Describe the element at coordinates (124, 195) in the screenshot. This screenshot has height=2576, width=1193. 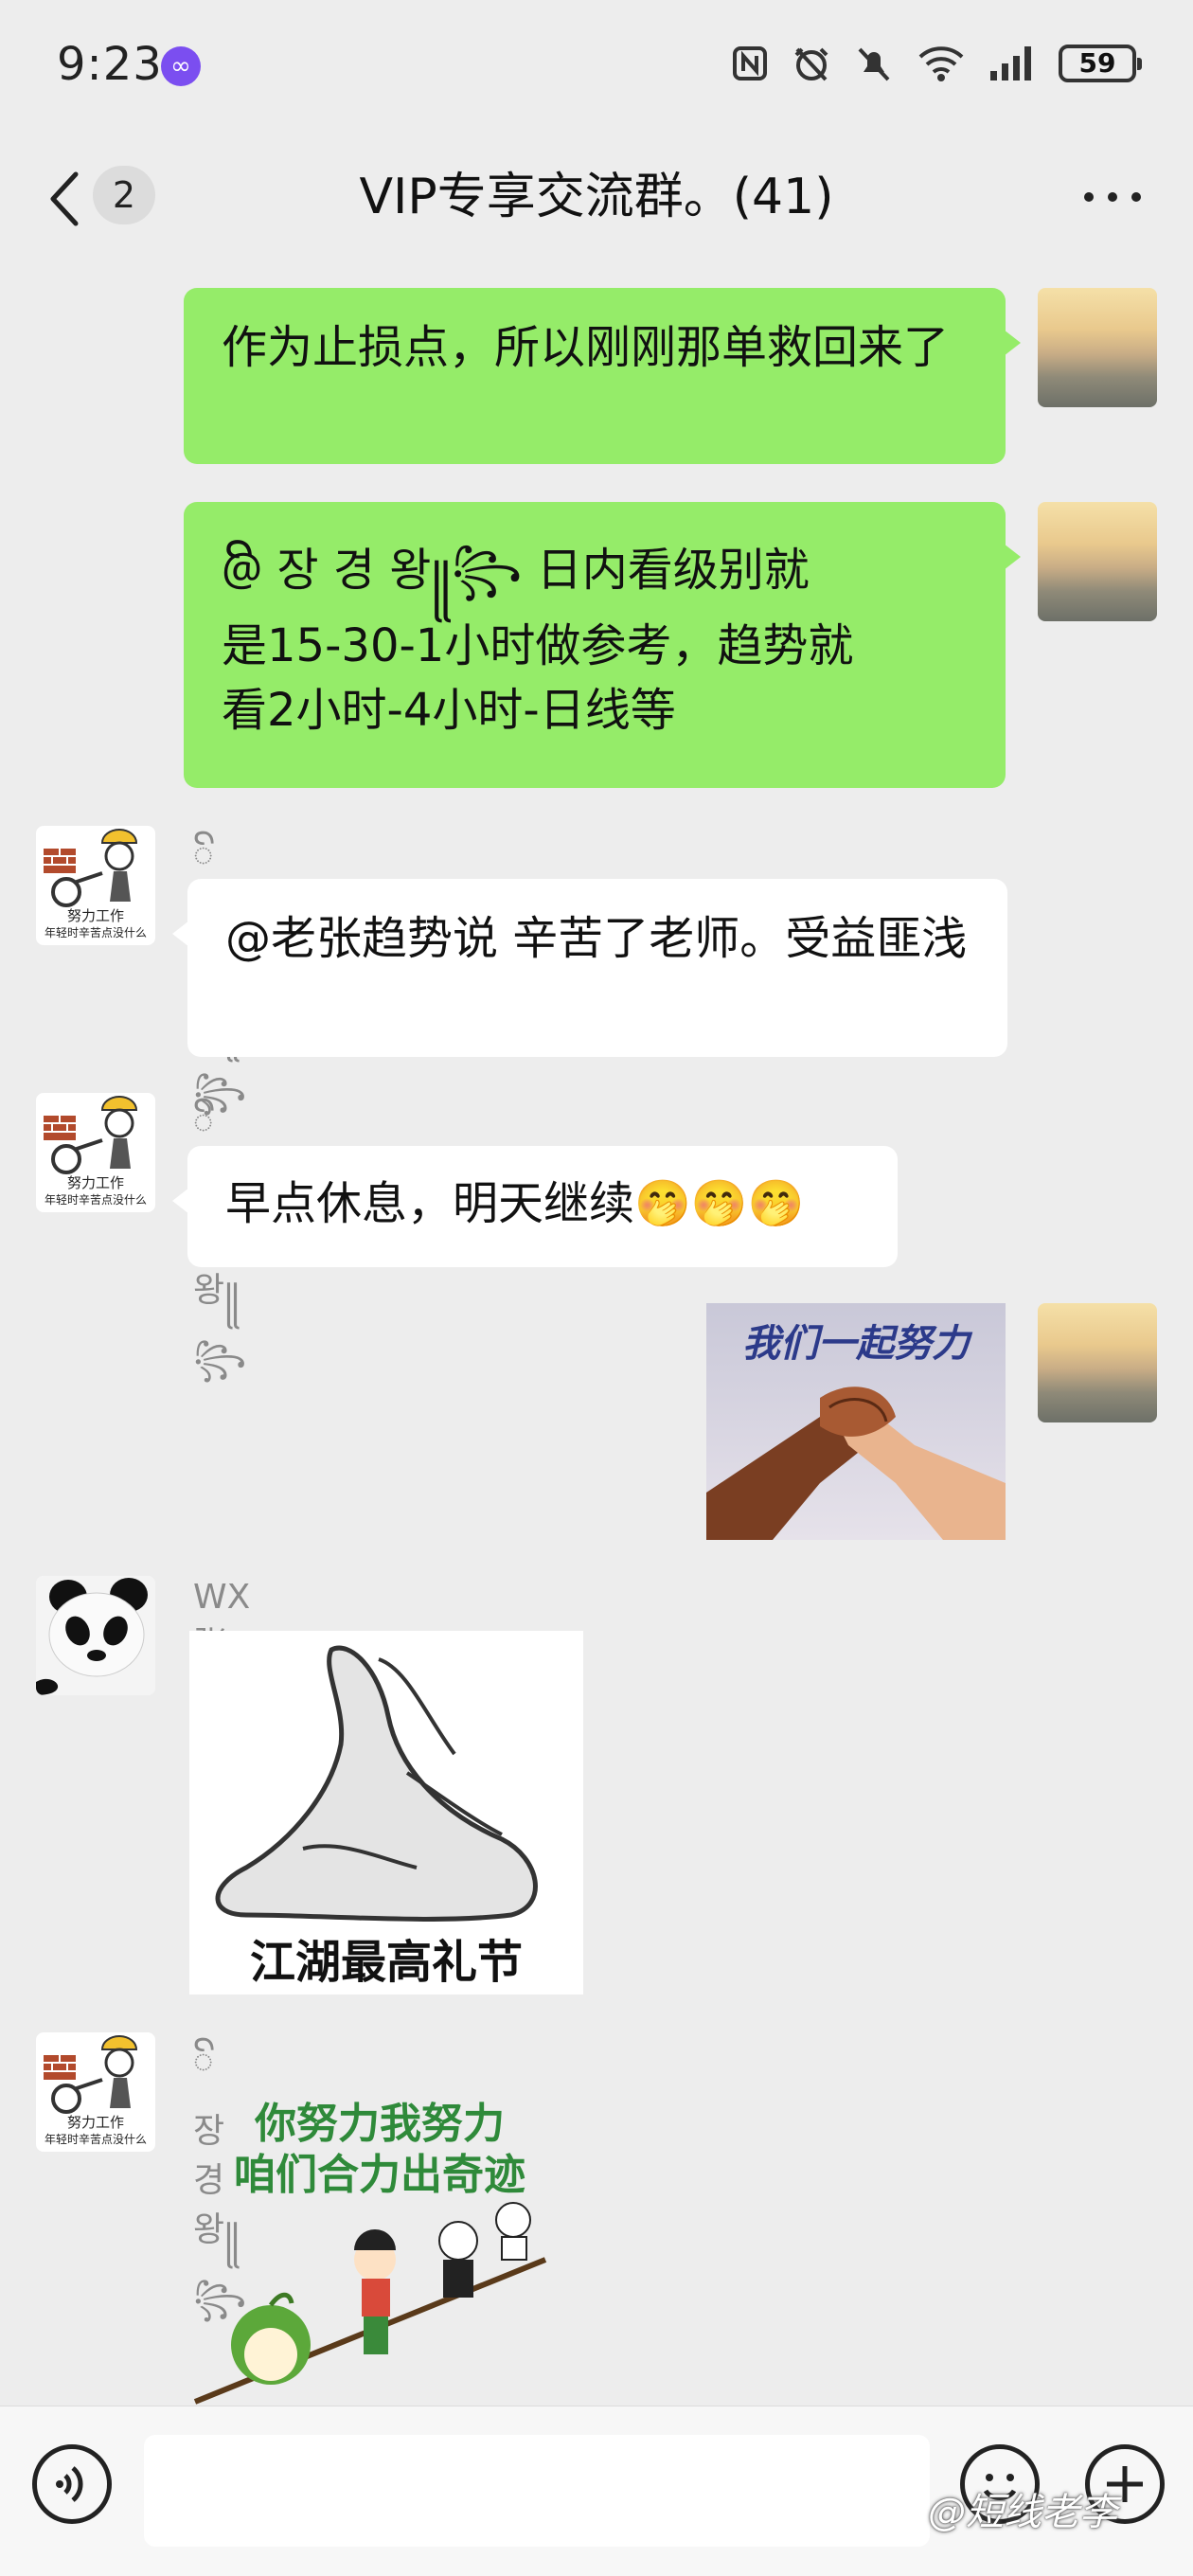
I see `unread-count-badge: 2` at that location.